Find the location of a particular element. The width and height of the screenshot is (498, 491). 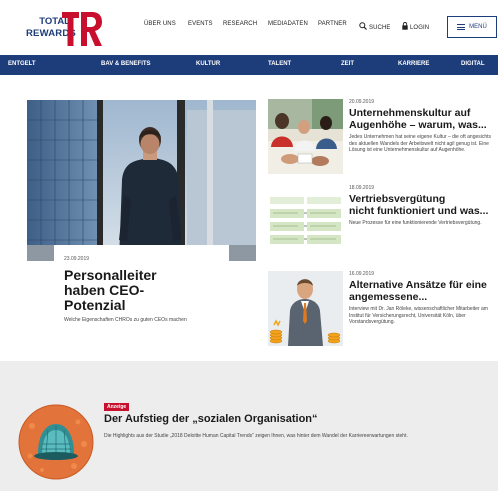

stadium-globe-image is located at coordinates (56, 442).